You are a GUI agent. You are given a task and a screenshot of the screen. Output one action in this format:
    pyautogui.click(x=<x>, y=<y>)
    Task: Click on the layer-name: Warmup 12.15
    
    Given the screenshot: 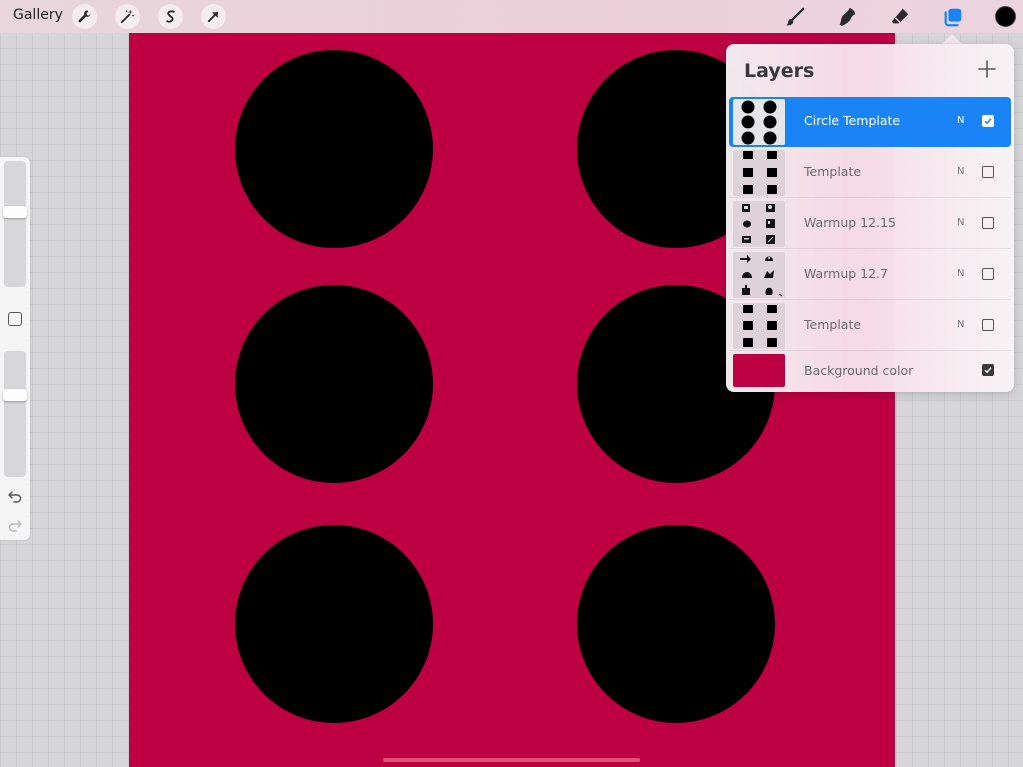 What is the action you would take?
    pyautogui.click(x=850, y=222)
    